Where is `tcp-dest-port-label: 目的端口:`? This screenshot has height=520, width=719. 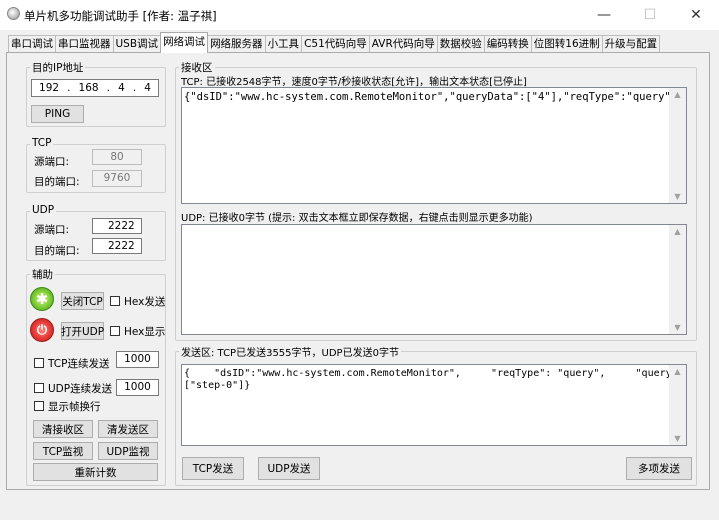 tcp-dest-port-label: 目的端口: is located at coordinates (57, 182).